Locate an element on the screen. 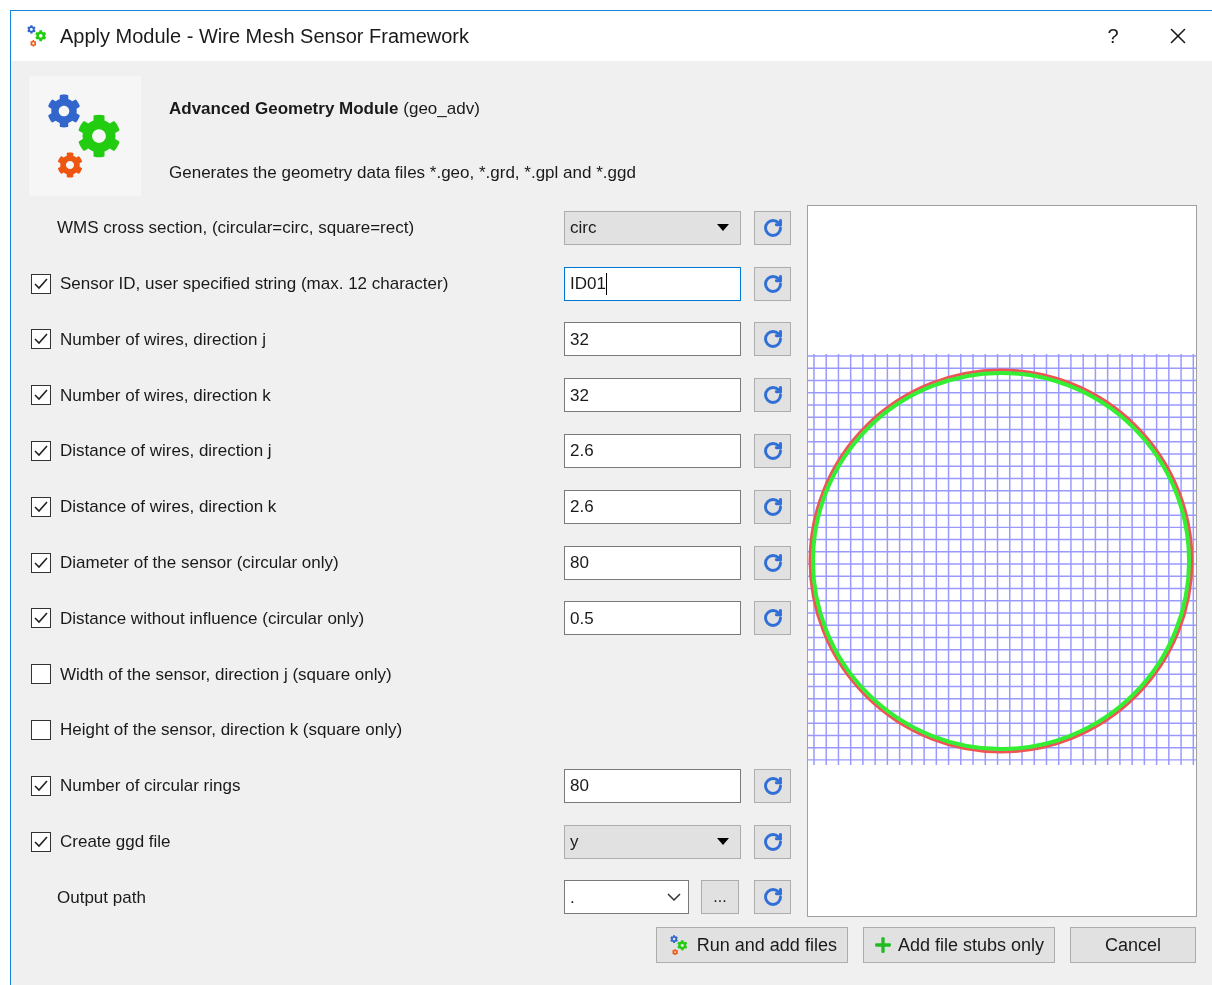  window-title: Apply Module - Wire Mesh Sensor Framework is located at coordinates (264, 36).